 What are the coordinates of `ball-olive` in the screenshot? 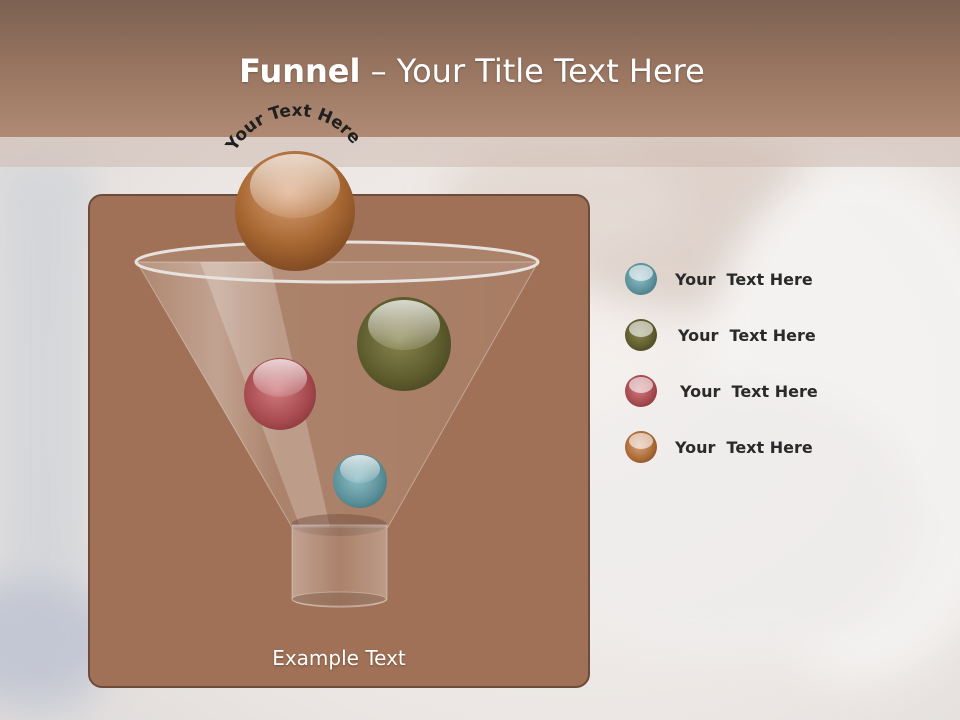 It's located at (404, 344).